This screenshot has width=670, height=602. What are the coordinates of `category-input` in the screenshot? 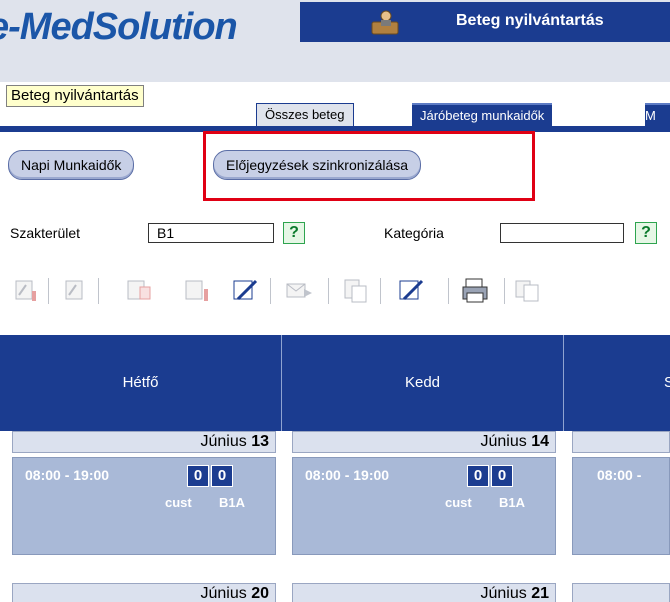 It's located at (562, 233).